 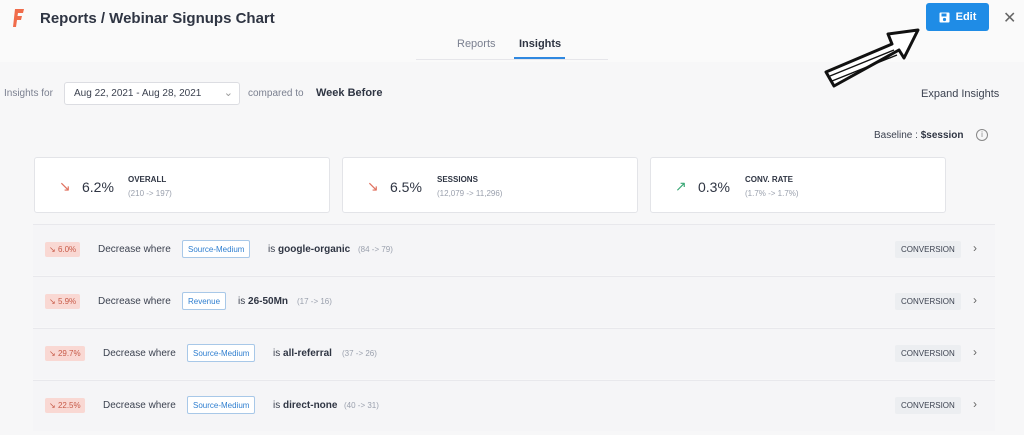 I want to click on metric-range: (1.7% -> 1.7%), so click(x=772, y=193).